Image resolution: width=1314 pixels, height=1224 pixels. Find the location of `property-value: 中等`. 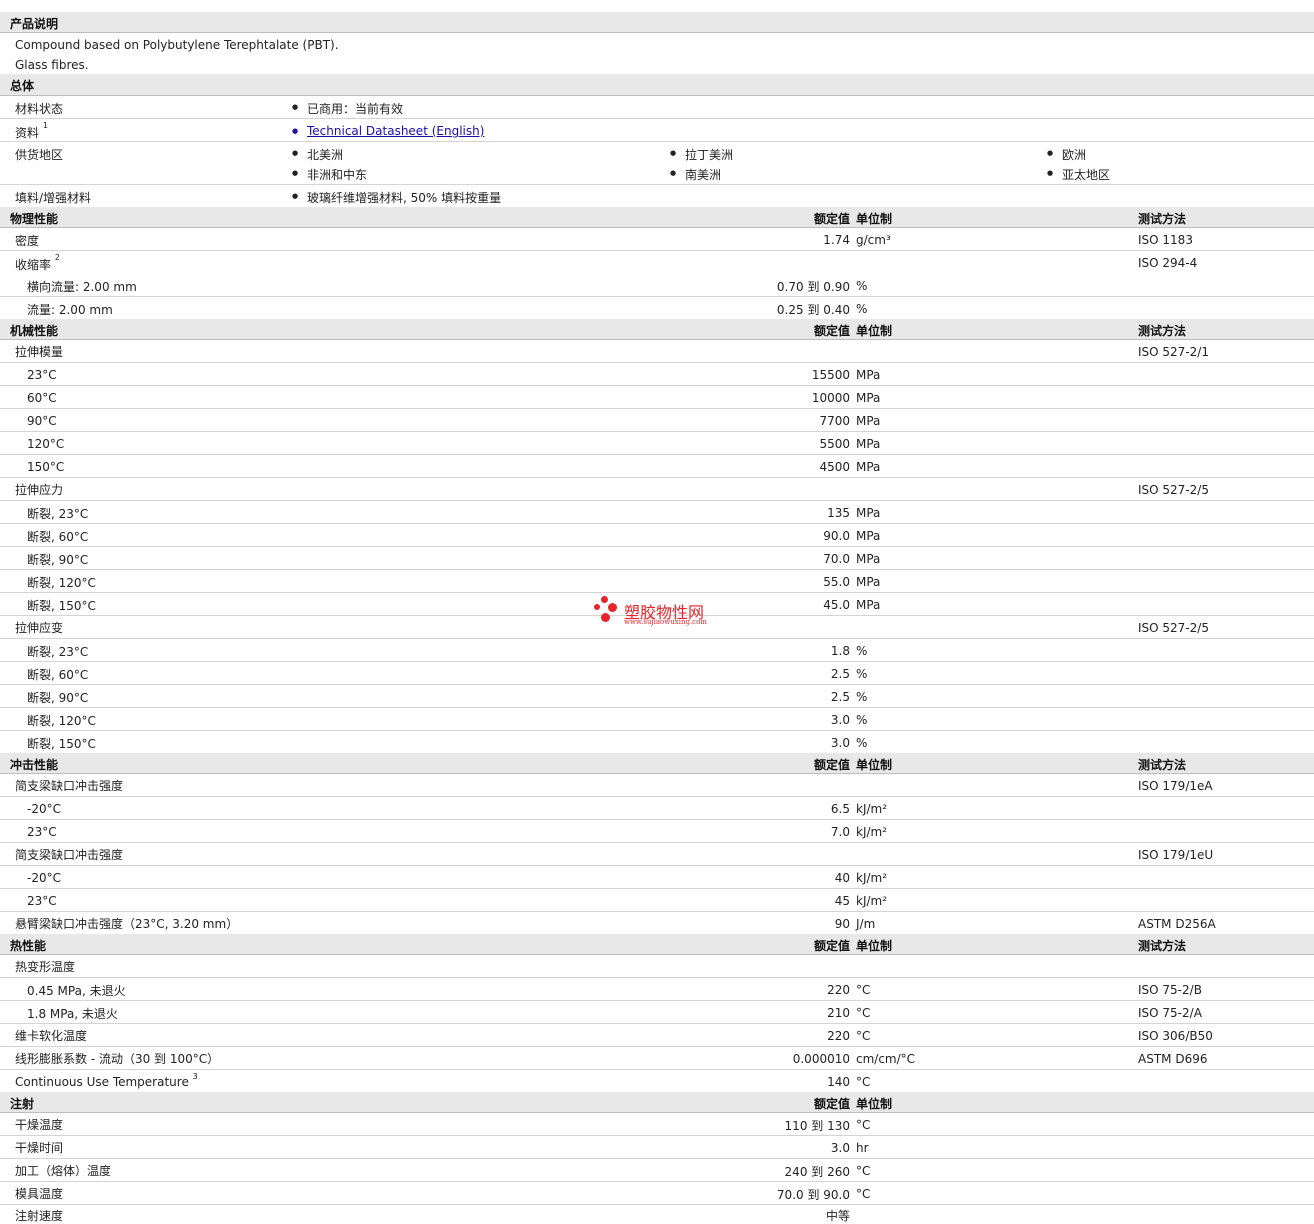

property-value: 中等 is located at coordinates (837, 1216).